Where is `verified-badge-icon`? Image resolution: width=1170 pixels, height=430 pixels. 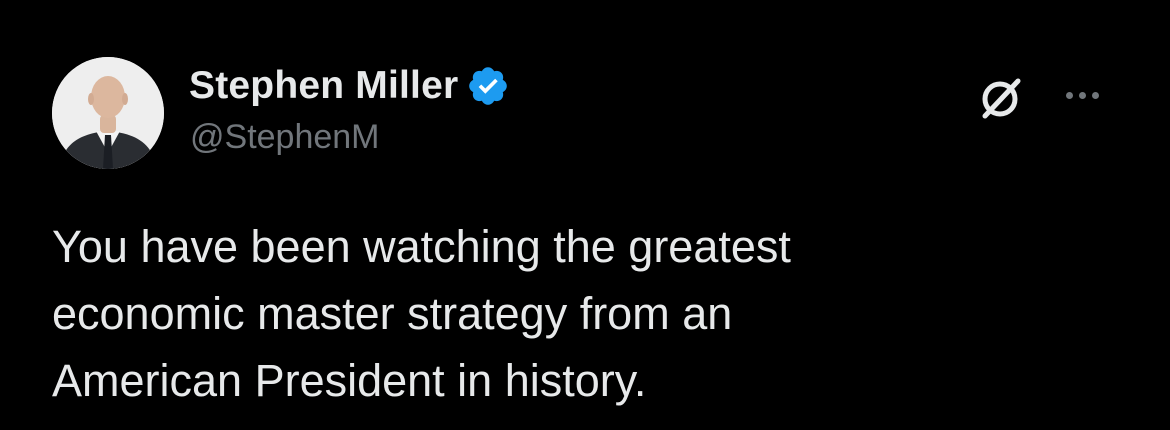
verified-badge-icon is located at coordinates (488, 86).